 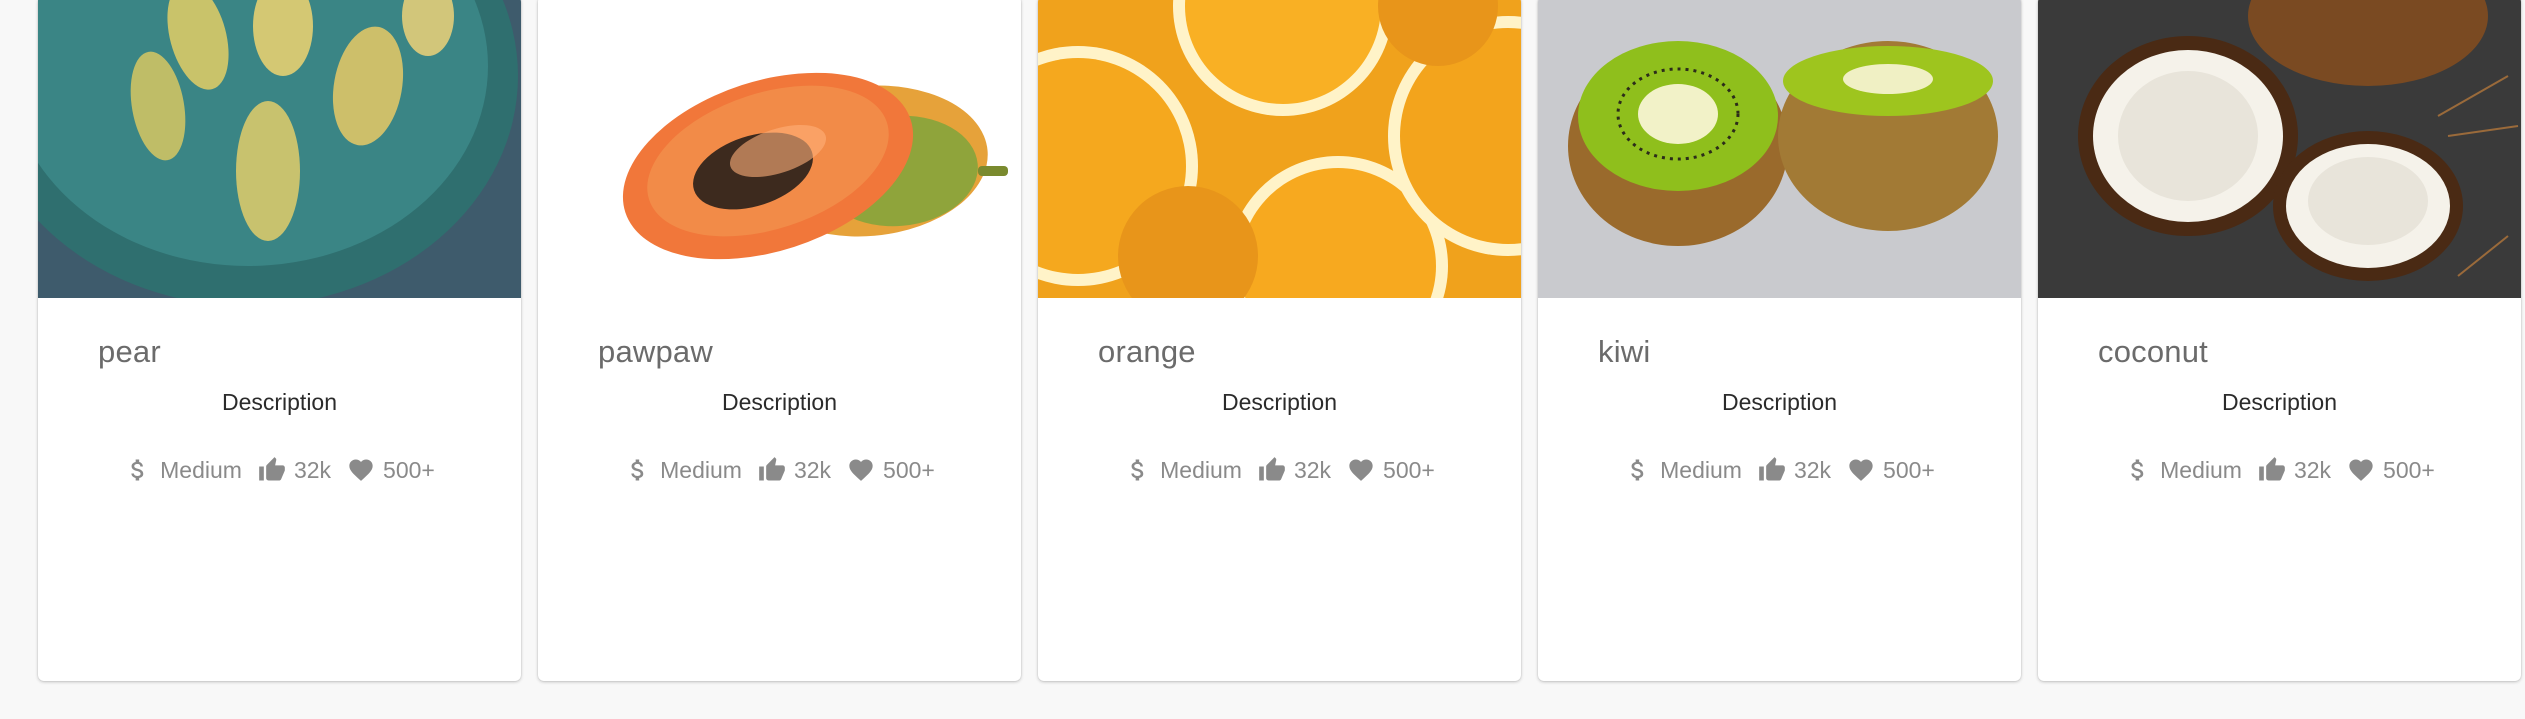 What do you see at coordinates (1624, 351) in the screenshot?
I see `card-title: kiwi` at bounding box center [1624, 351].